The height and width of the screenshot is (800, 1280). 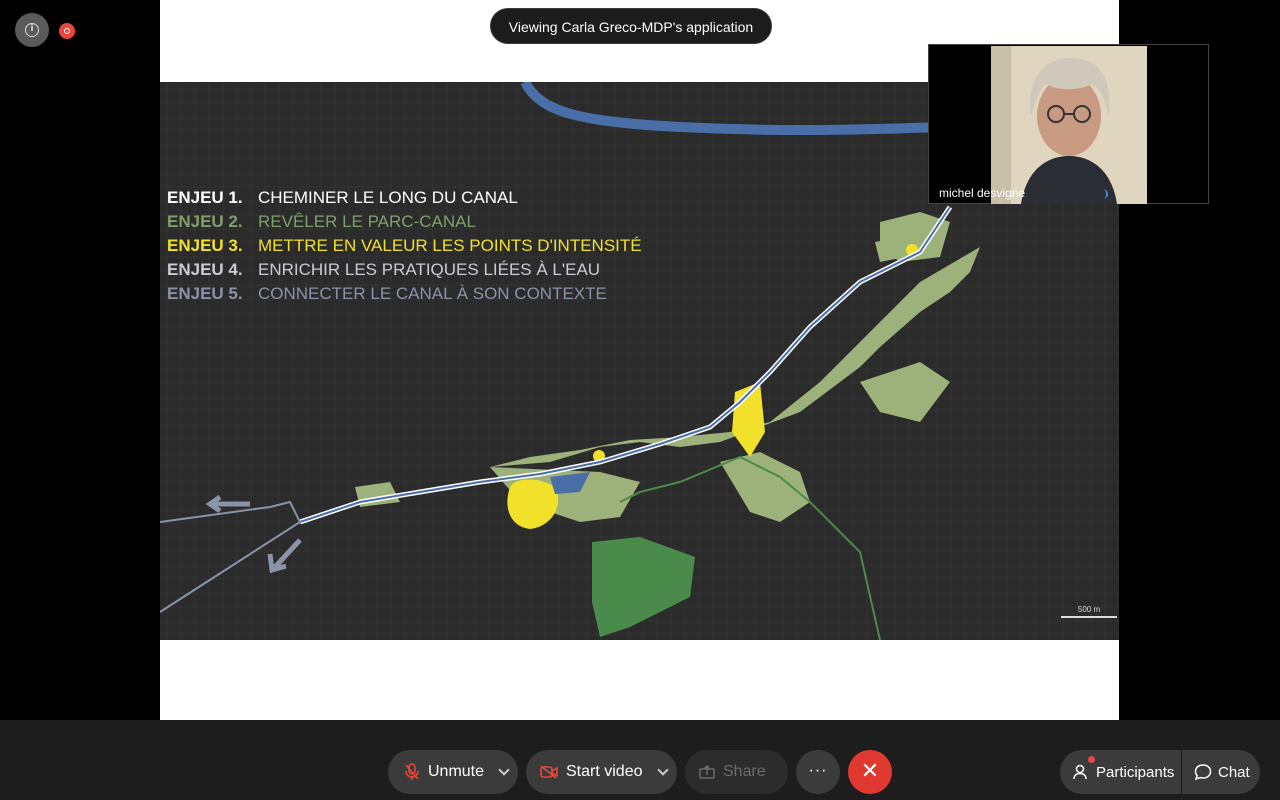 I want to click on participants-icon, so click(x=1080, y=772).